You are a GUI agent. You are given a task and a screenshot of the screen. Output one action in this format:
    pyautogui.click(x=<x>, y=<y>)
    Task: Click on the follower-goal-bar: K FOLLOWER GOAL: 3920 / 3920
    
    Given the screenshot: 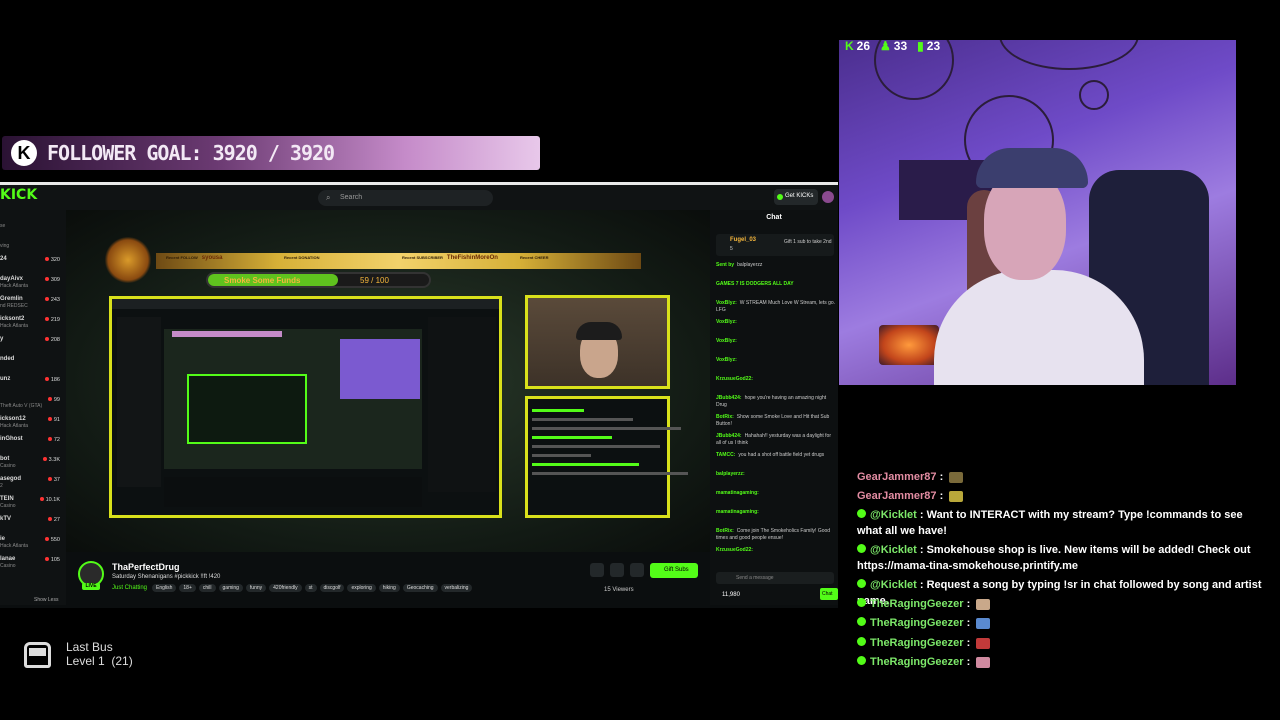 What is the action you would take?
    pyautogui.click(x=271, y=153)
    